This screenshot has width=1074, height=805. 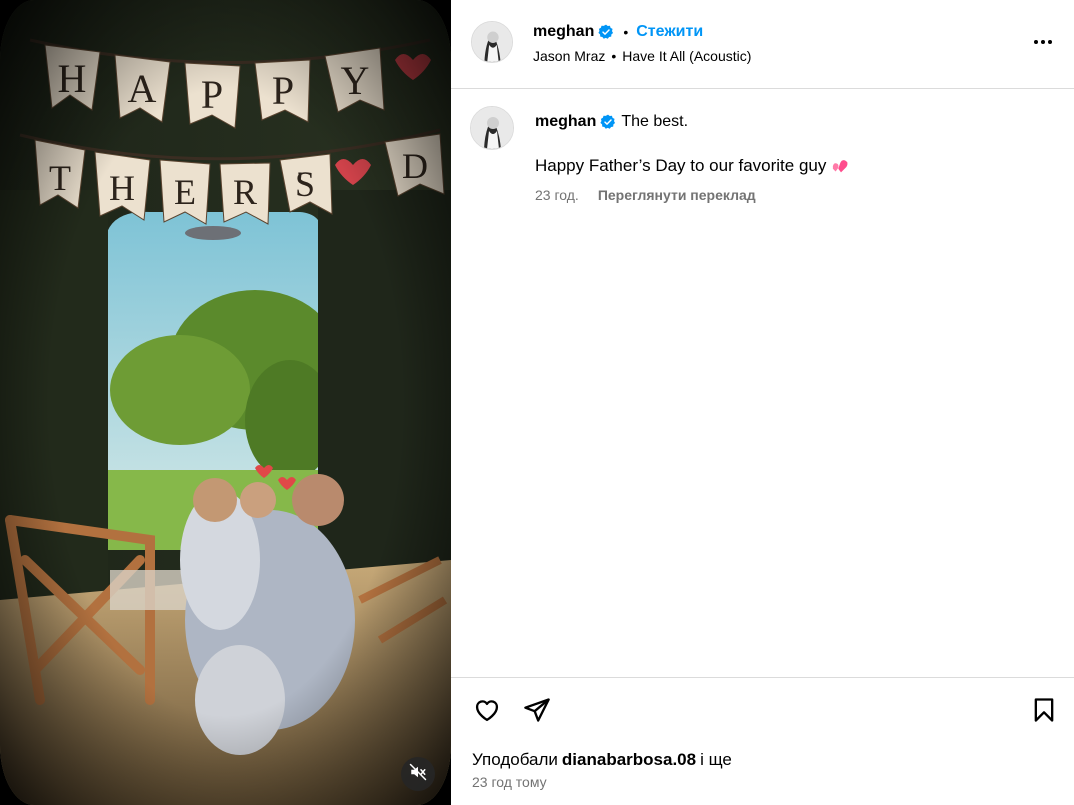 I want to click on post-time-ago: 23 год тому, so click(x=509, y=783).